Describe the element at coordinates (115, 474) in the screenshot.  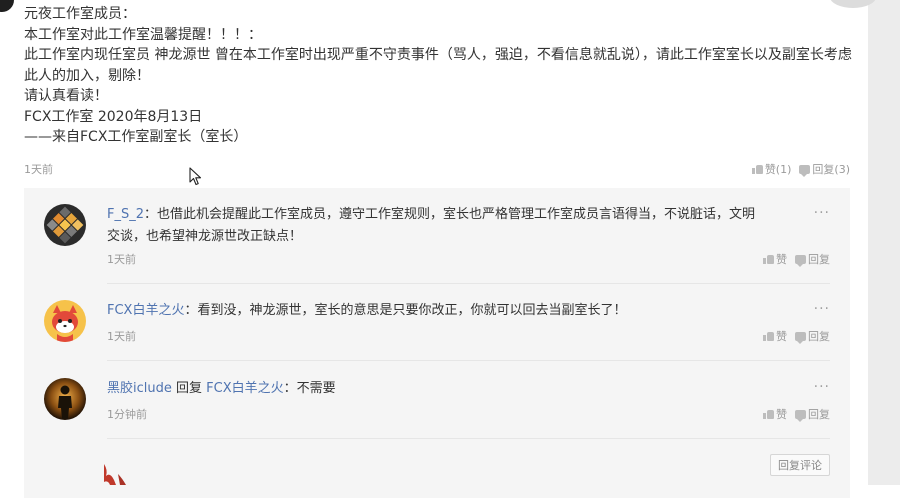
I see `decoration-icon` at that location.